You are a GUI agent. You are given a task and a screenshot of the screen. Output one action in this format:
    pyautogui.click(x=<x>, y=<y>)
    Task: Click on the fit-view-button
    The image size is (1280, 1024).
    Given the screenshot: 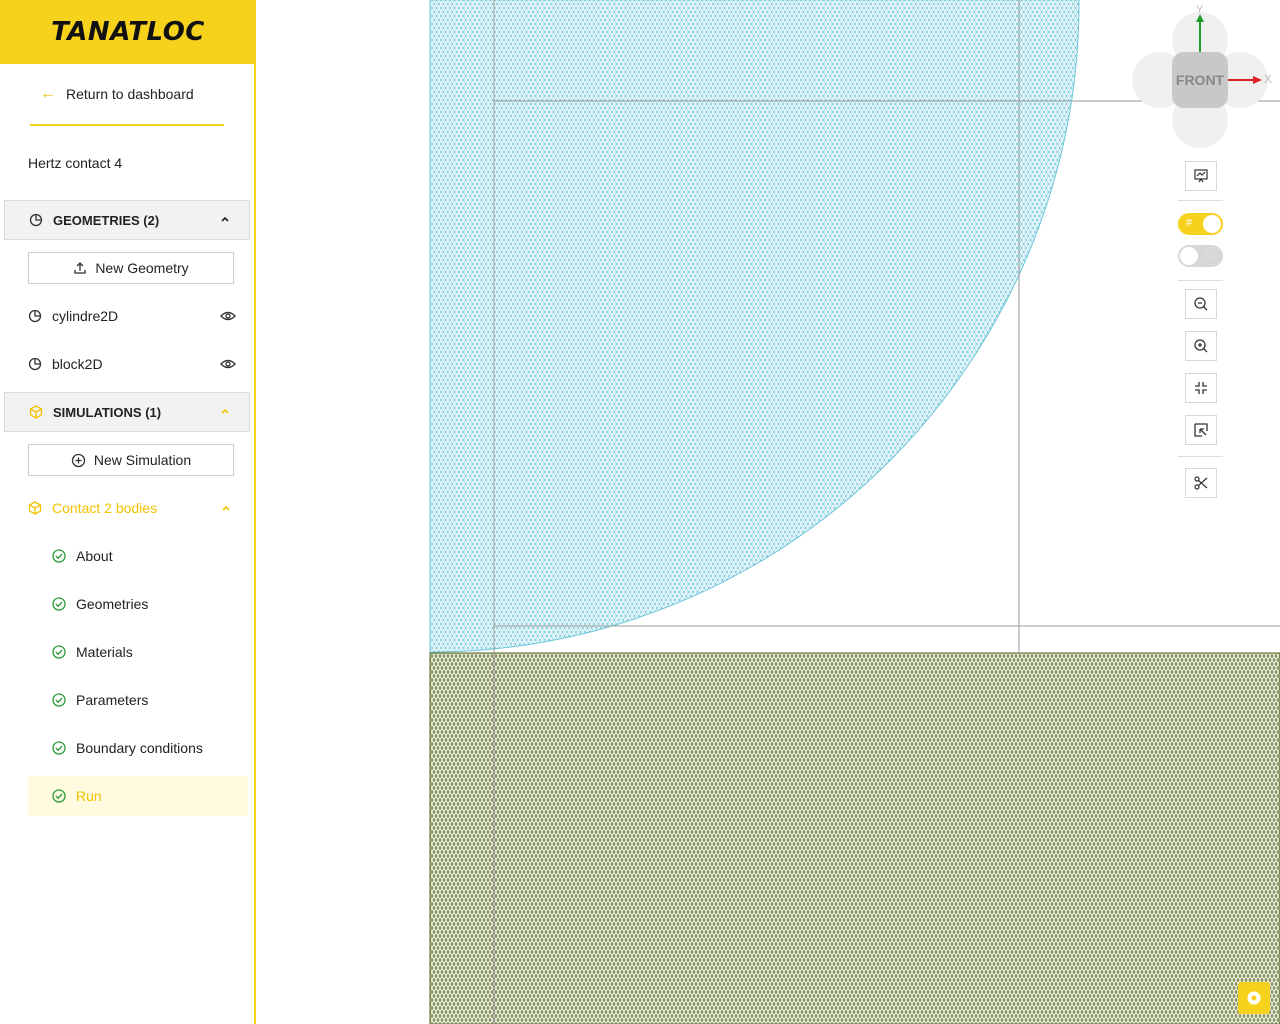 What is the action you would take?
    pyautogui.click(x=1201, y=388)
    